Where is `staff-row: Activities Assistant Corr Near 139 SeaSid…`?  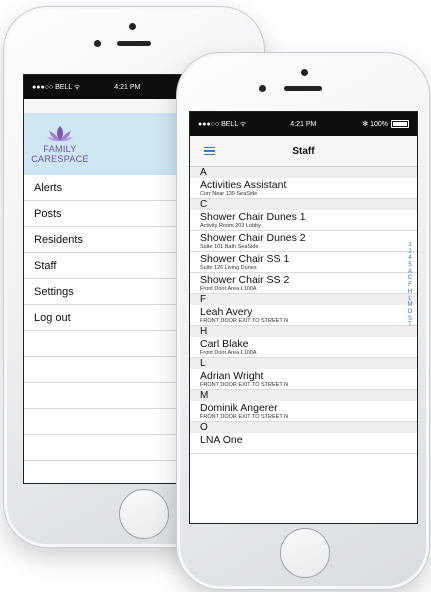
staff-row: Activities Assistant Corr Near 139 SeaSid… is located at coordinates (303, 188).